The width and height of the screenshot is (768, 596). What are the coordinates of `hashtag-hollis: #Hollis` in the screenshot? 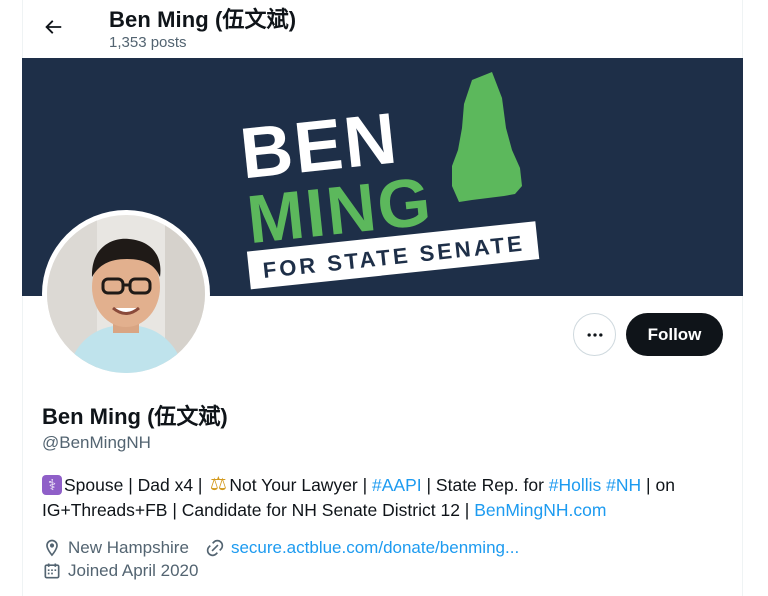 It's located at (575, 485).